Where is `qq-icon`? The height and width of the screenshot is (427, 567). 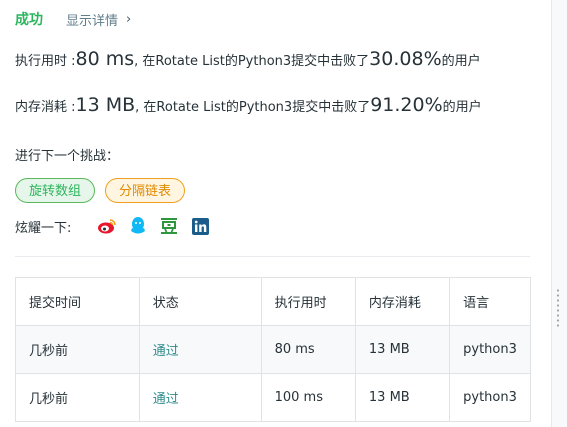 qq-icon is located at coordinates (138, 226).